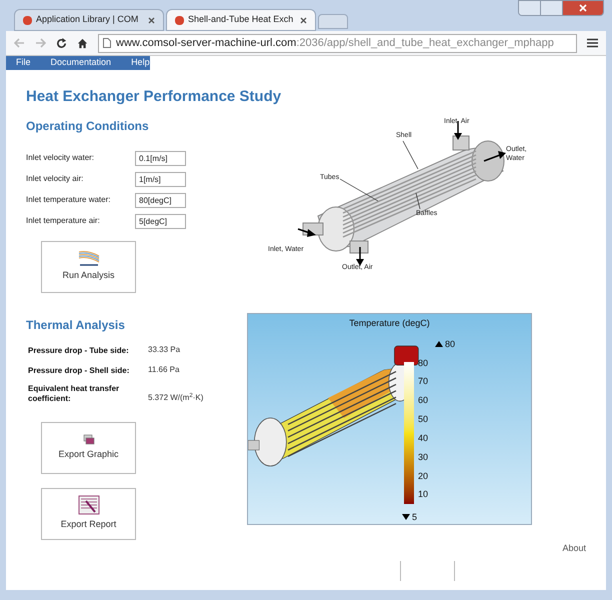  I want to click on triangle-up-icon, so click(439, 344).